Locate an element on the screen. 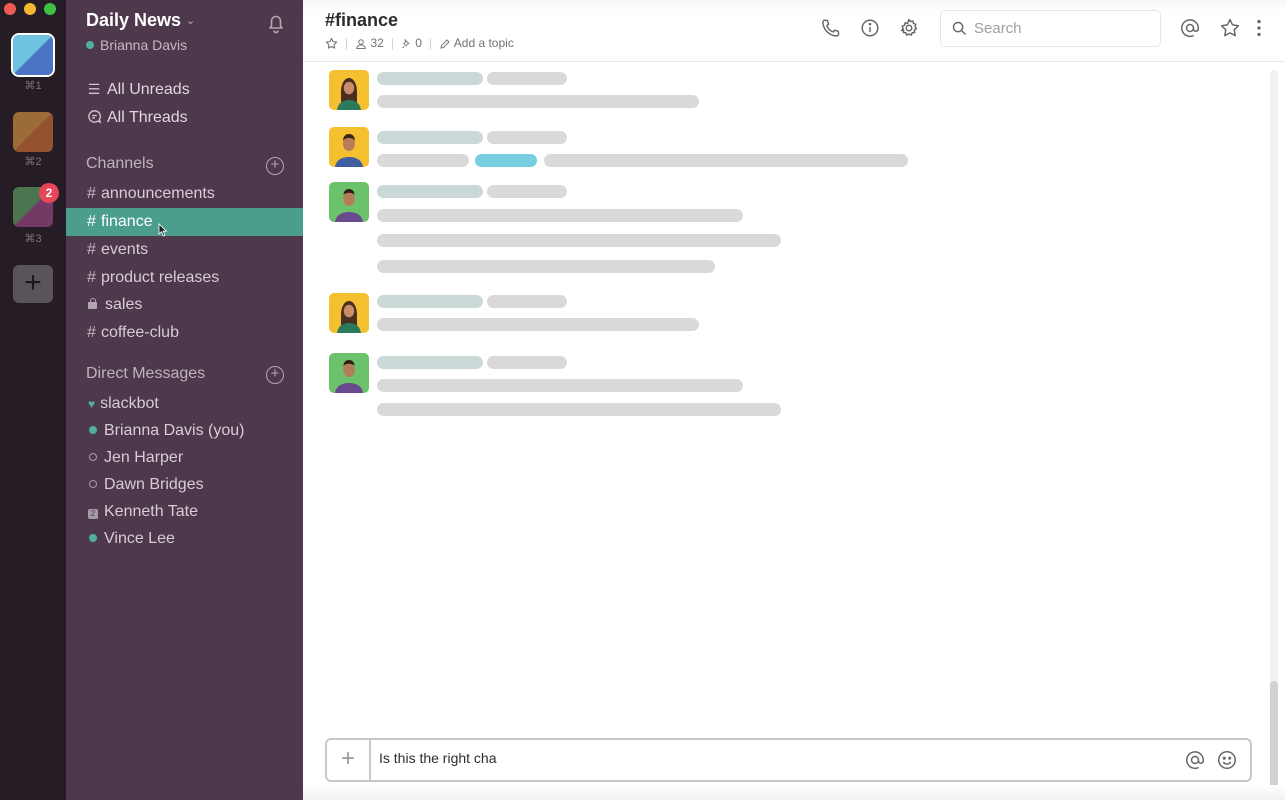 The image size is (1285, 800). sidebar-item-sales: sales is located at coordinates (184, 305).